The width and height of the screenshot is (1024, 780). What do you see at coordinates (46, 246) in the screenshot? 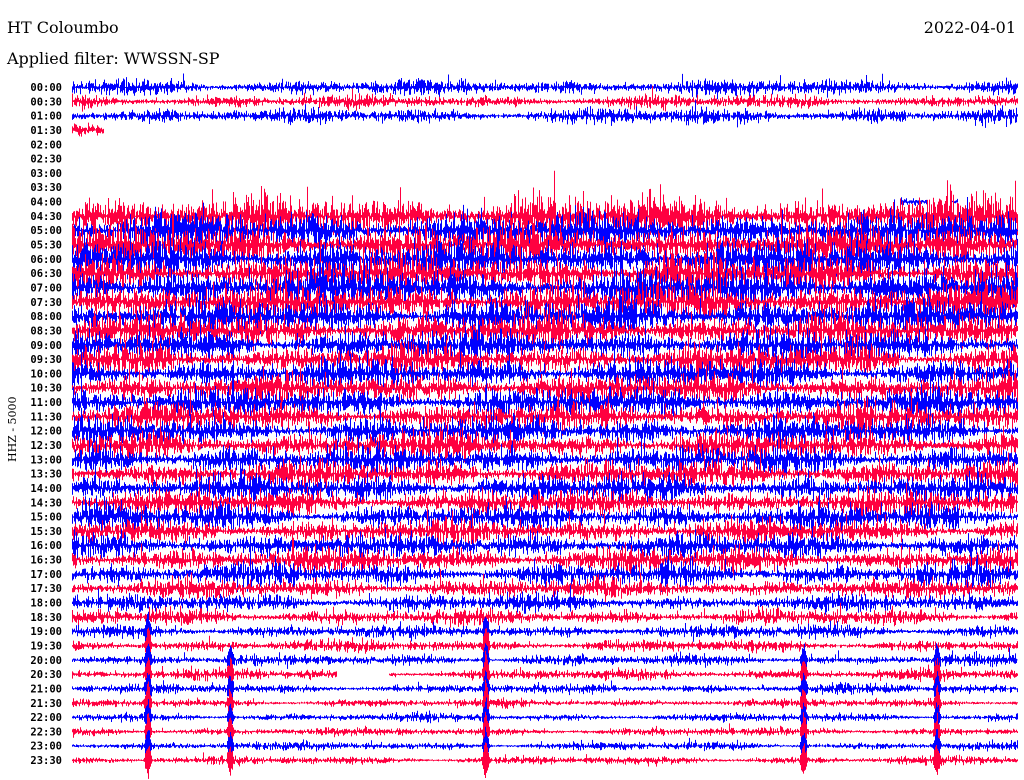
I see `time-label: 05:30` at bounding box center [46, 246].